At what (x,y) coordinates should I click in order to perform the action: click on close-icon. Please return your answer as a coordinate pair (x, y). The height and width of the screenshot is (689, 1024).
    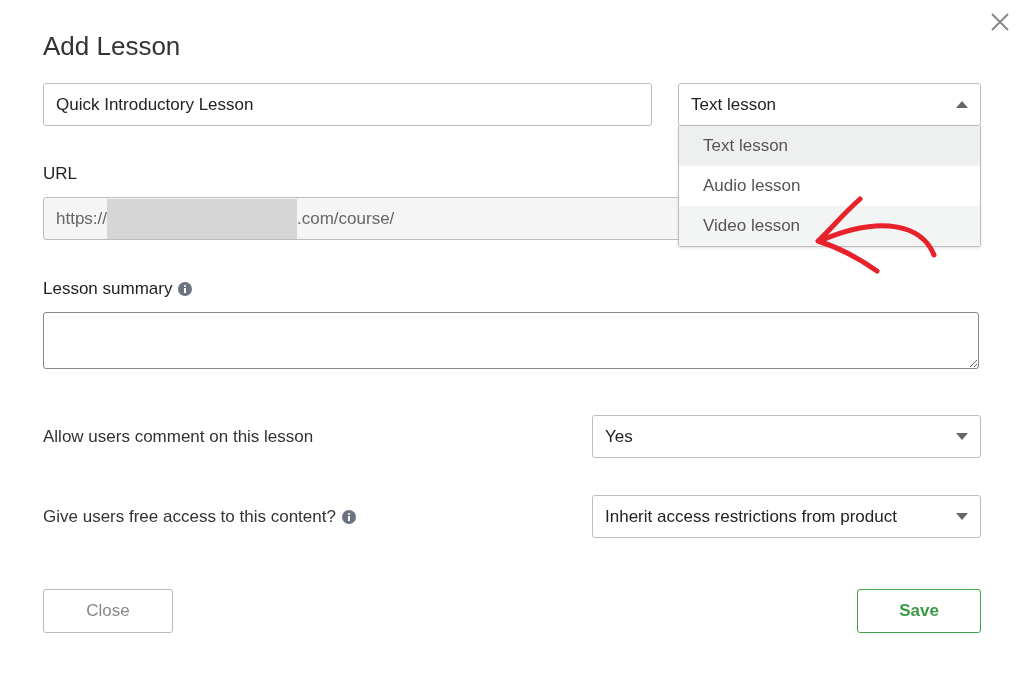
    Looking at the image, I should click on (1000, 22).